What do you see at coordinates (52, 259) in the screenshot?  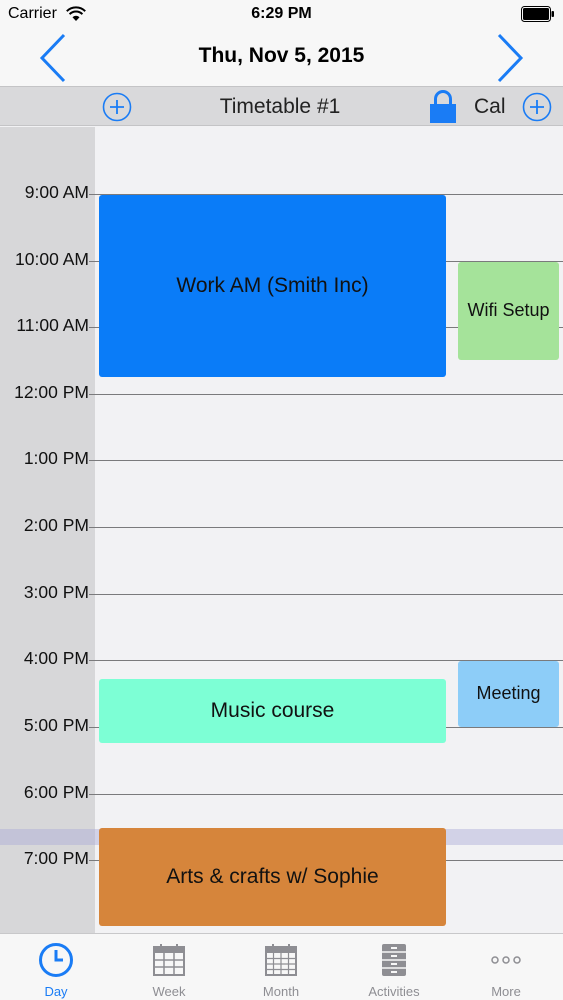 I see `hour-label: 10:00 AM` at bounding box center [52, 259].